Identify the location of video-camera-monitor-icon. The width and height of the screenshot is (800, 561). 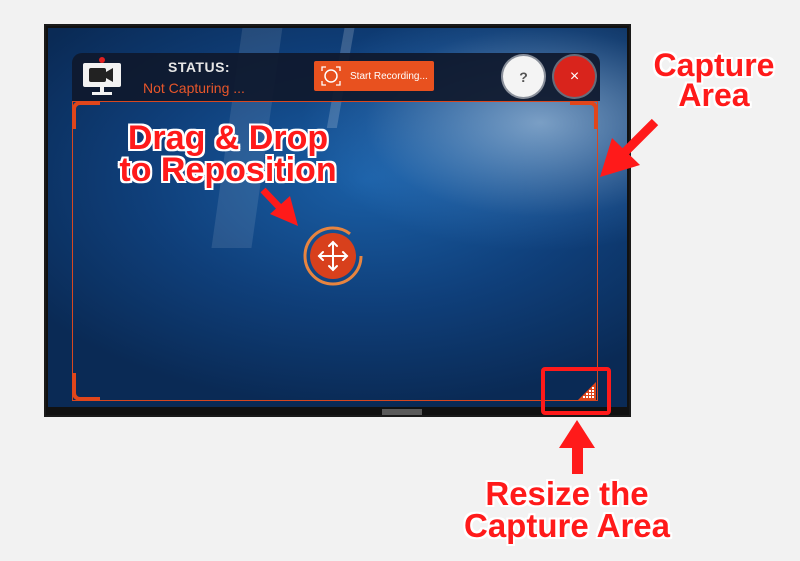
(102, 76).